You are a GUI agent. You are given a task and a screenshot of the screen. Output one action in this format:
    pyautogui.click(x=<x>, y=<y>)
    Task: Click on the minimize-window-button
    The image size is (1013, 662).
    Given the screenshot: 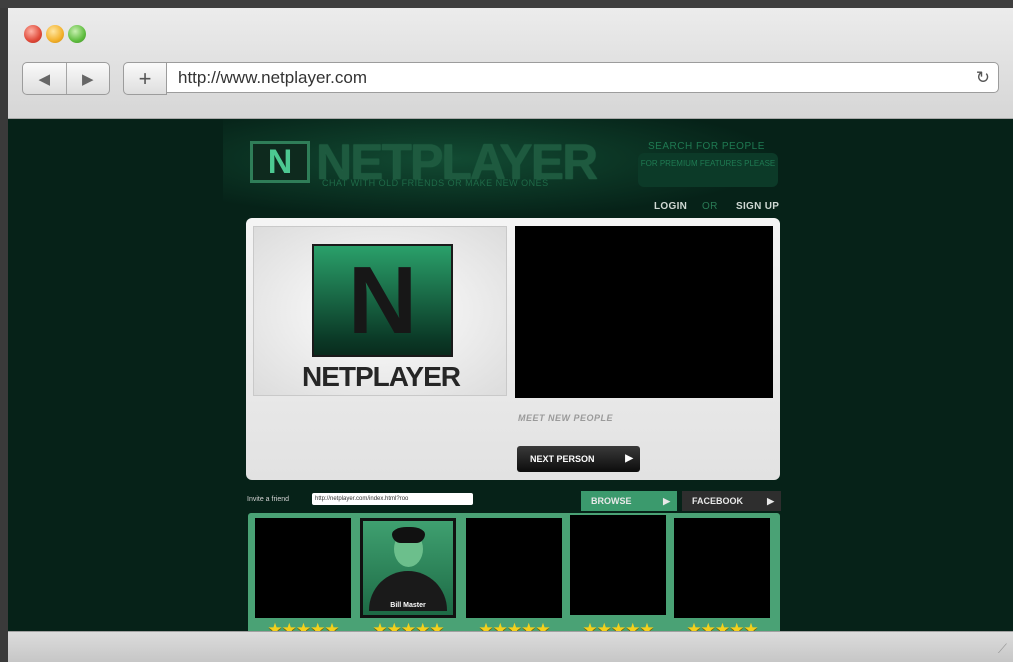 What is the action you would take?
    pyautogui.click(x=55, y=34)
    